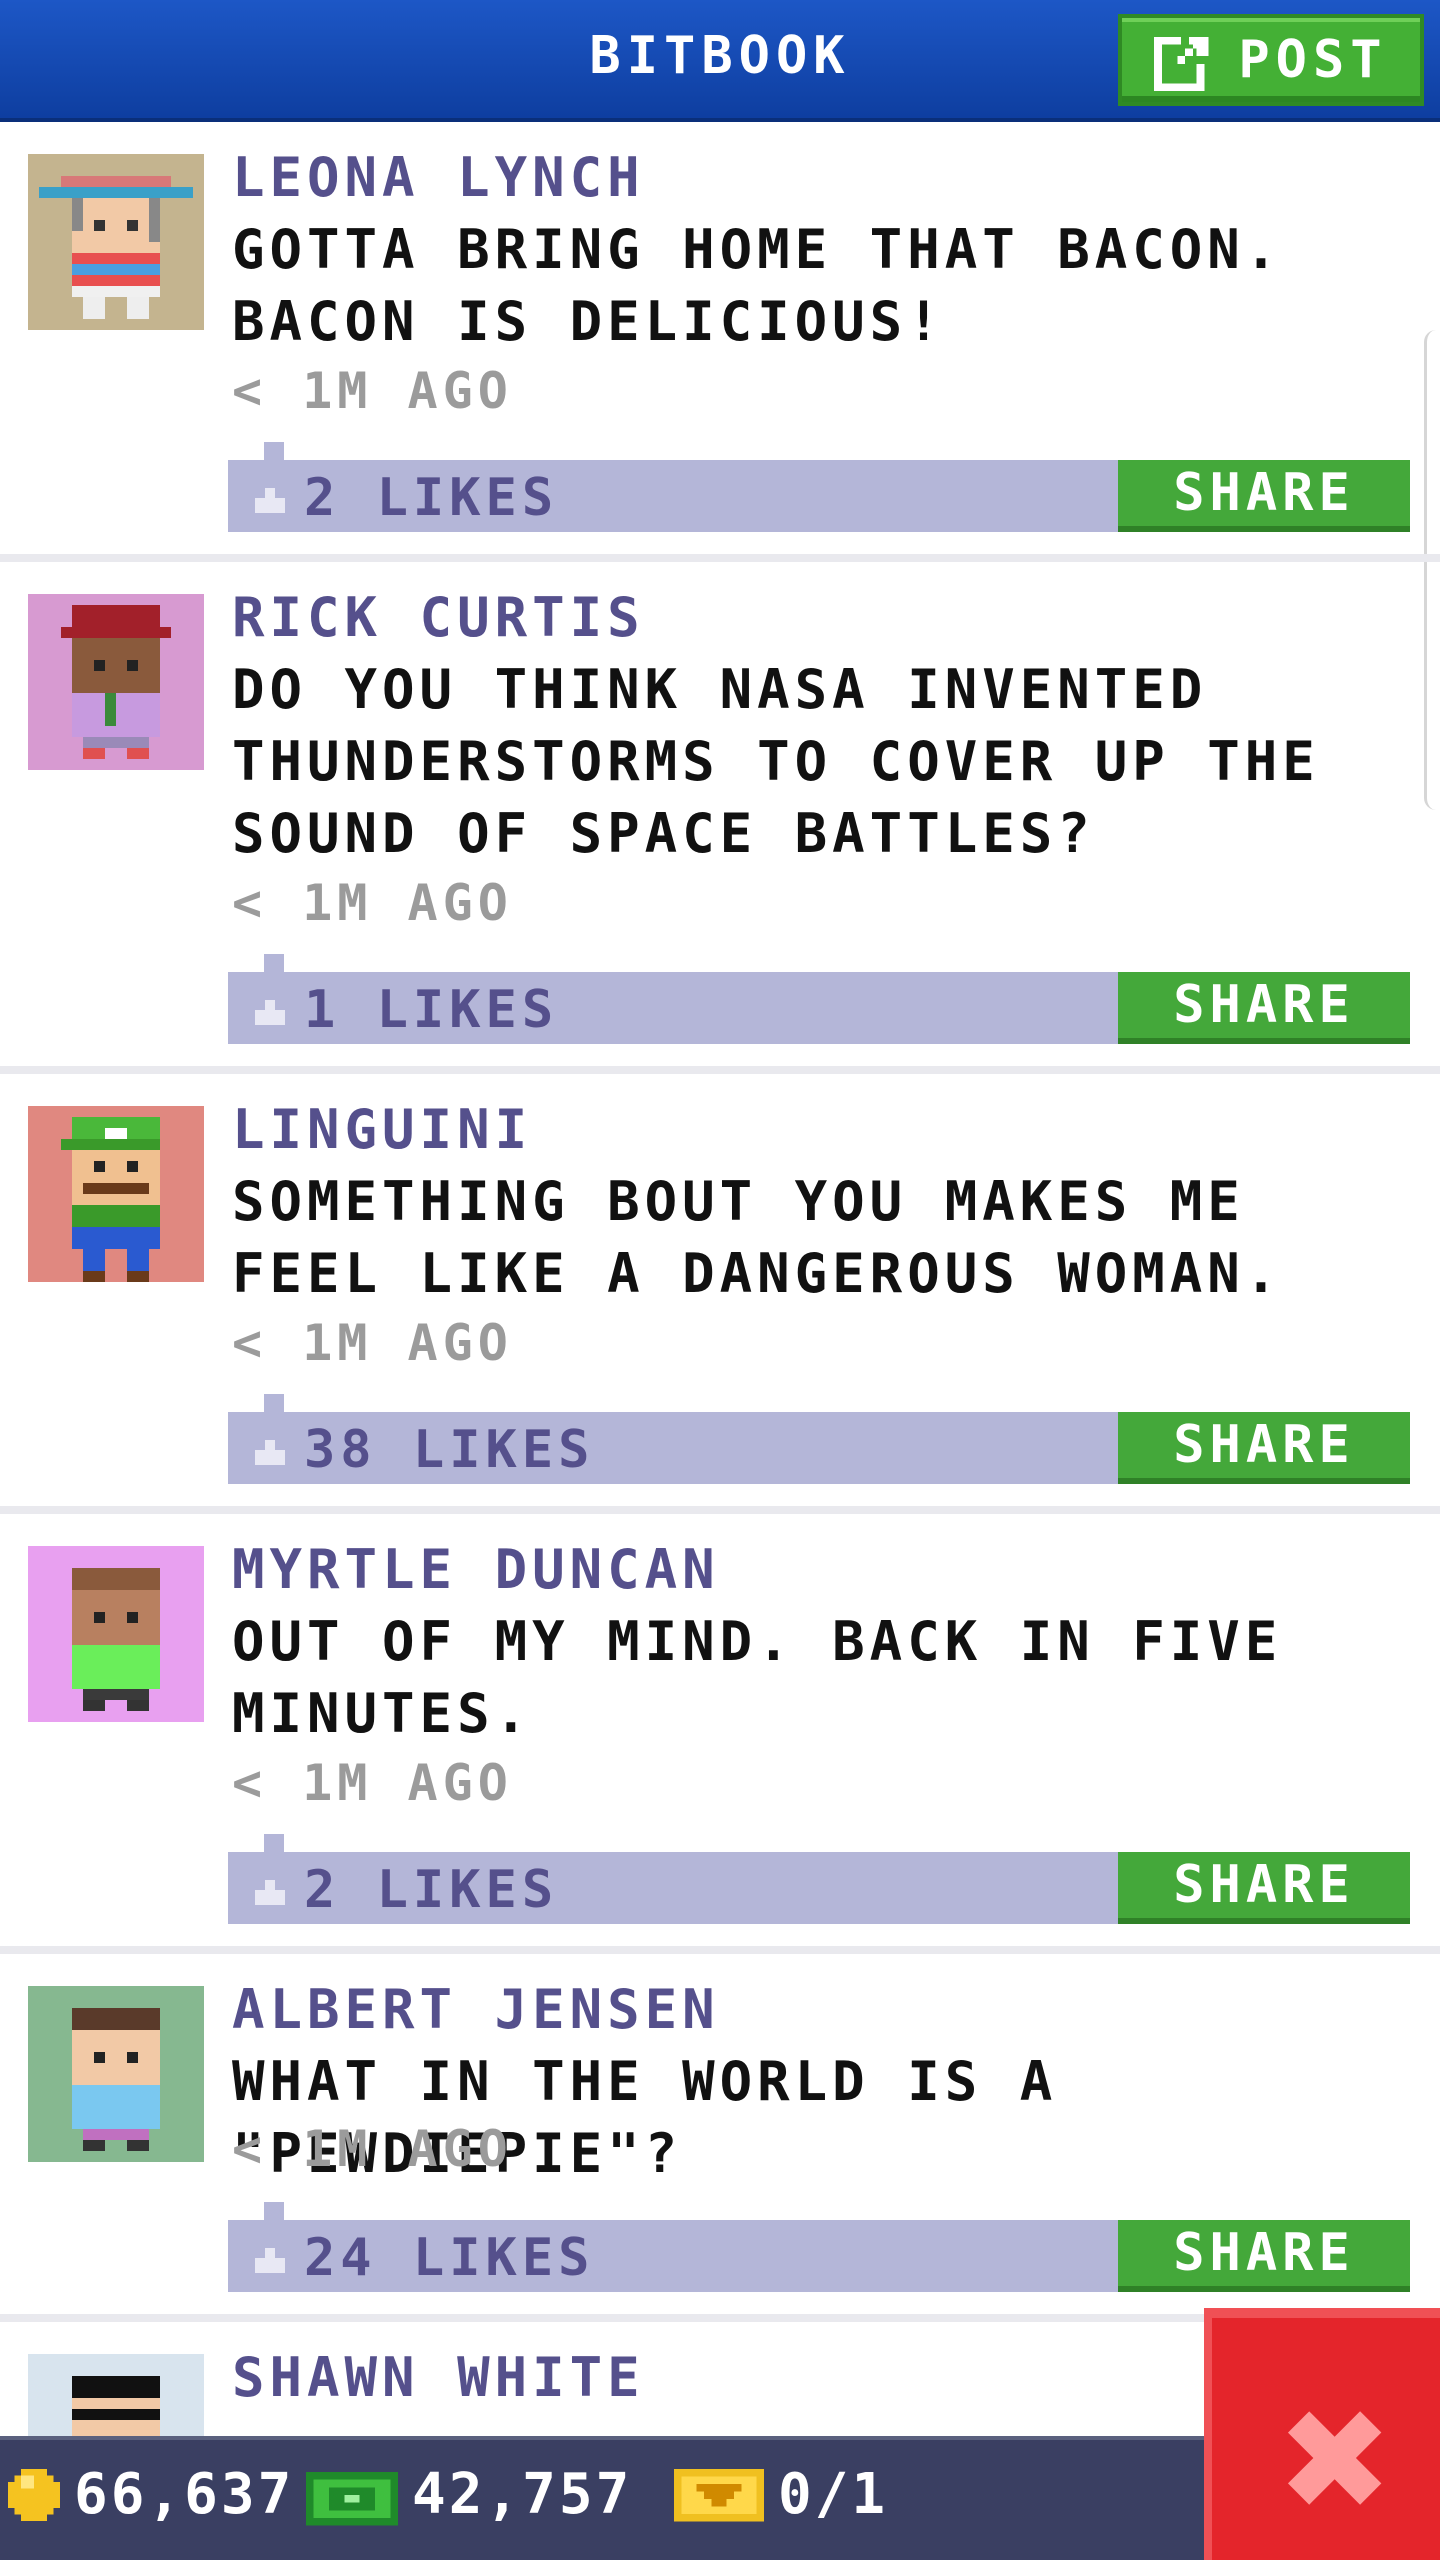 This screenshot has height=2560, width=1440. I want to click on edit-icon, so click(1183, 61).